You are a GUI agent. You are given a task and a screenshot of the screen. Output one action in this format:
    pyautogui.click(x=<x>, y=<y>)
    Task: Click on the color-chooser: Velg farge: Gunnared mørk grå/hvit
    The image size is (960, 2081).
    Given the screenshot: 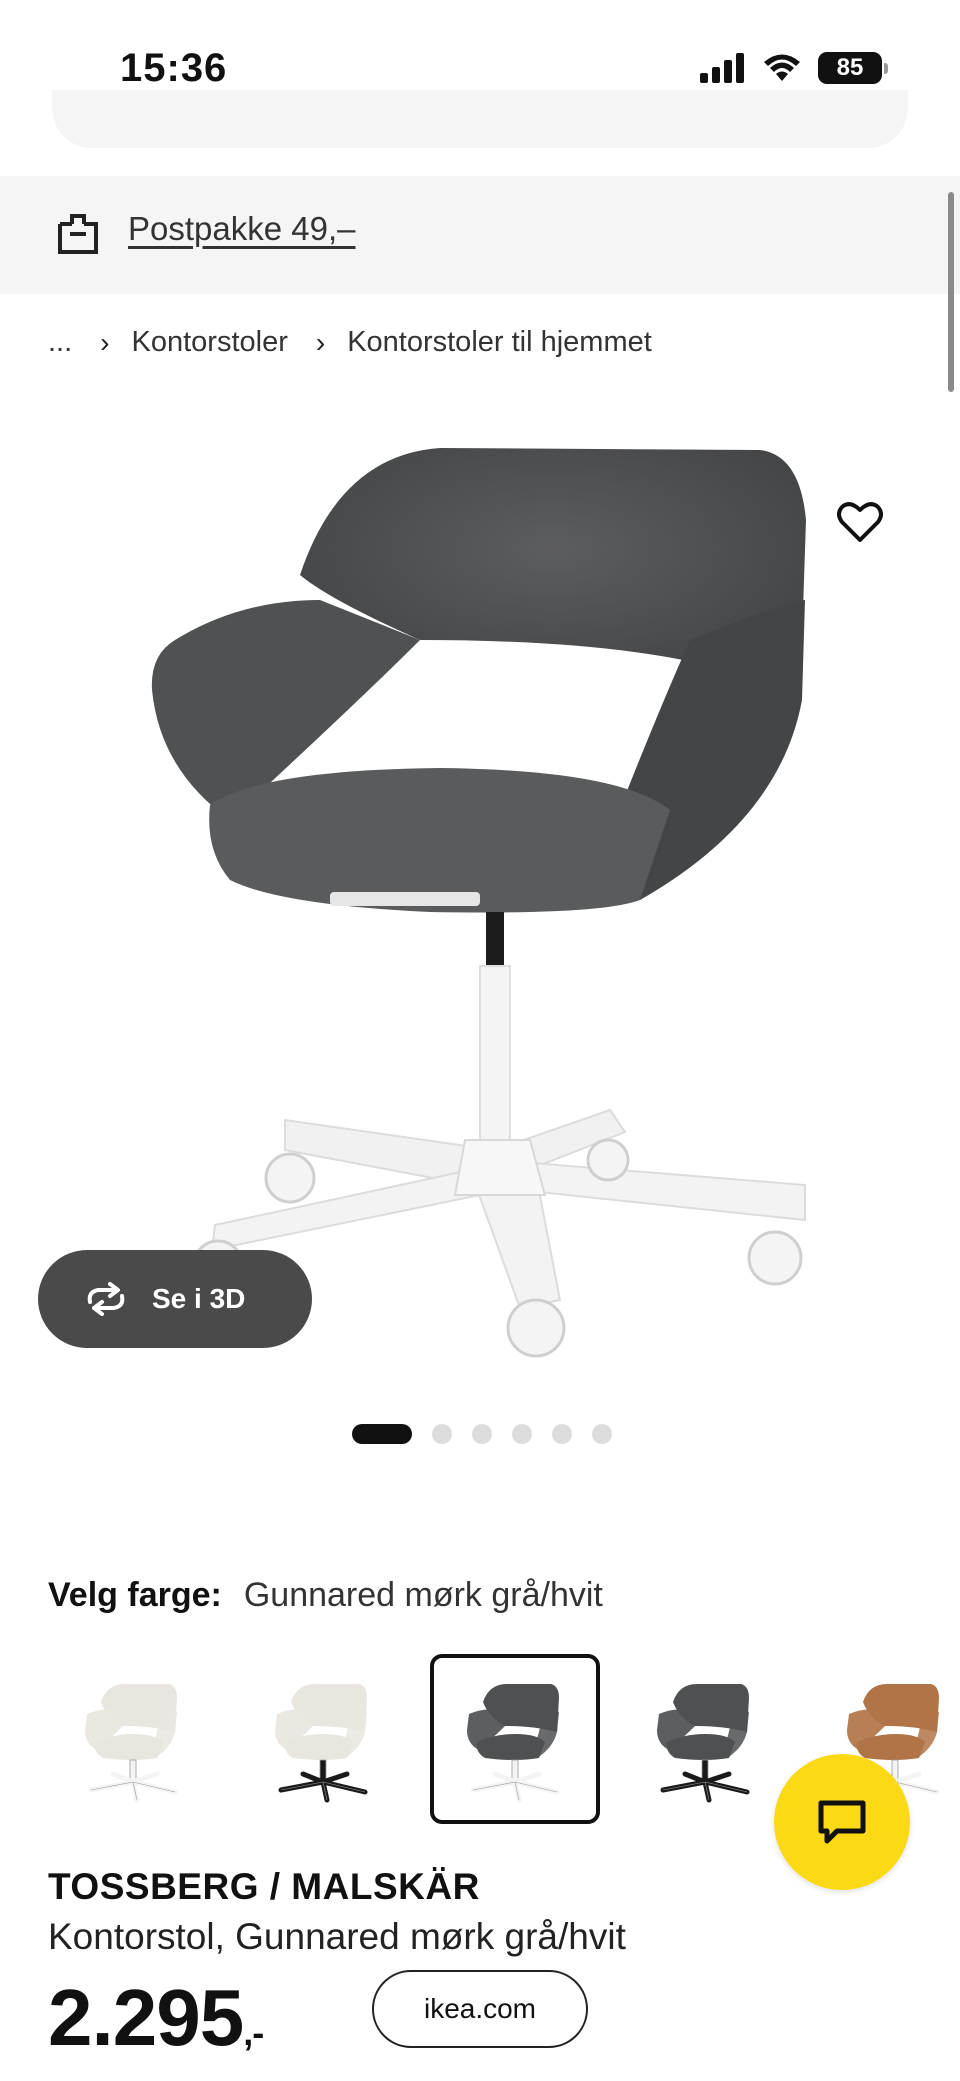 What is the action you would take?
    pyautogui.click(x=325, y=1595)
    